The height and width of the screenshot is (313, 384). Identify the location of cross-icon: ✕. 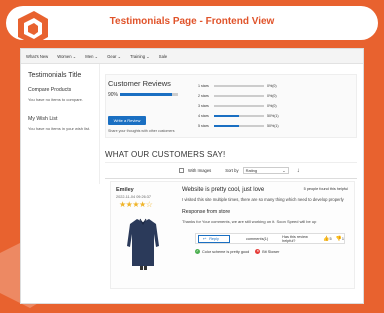
(258, 251).